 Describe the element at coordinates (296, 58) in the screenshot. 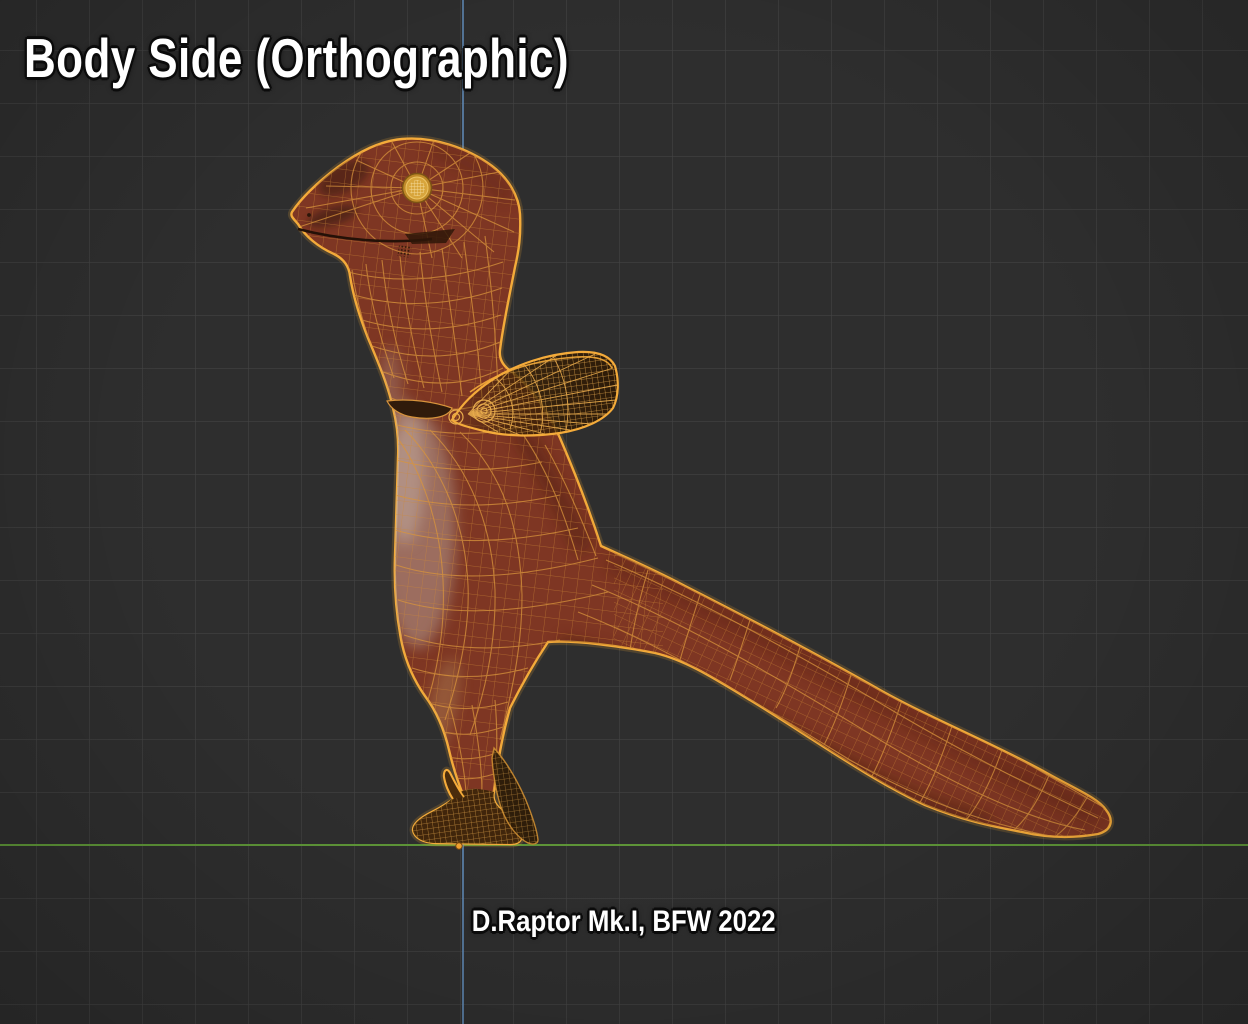

I see `view-title-label: Body Side (Orthographic)` at that location.